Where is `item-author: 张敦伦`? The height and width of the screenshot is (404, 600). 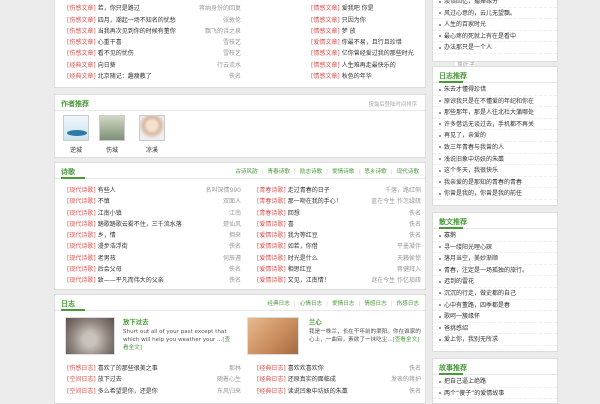 item-author: 张敦伦 is located at coordinates (230, 20).